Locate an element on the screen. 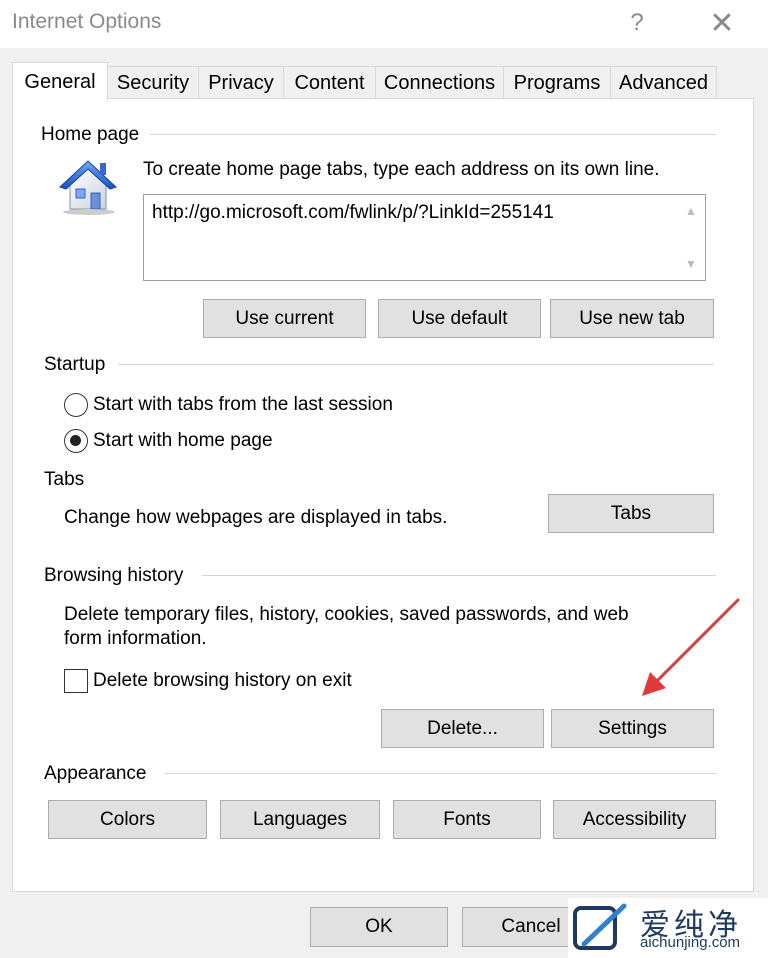  watermark-url: aichunjing.com is located at coordinates (690, 942).